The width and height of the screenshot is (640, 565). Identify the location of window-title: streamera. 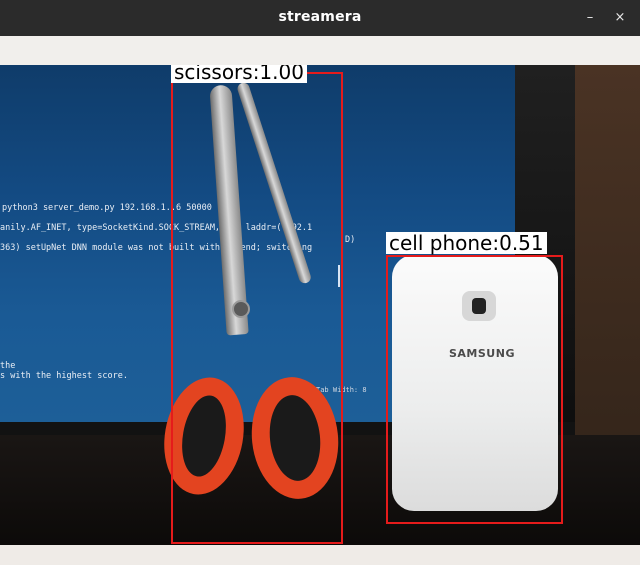
(320, 17).